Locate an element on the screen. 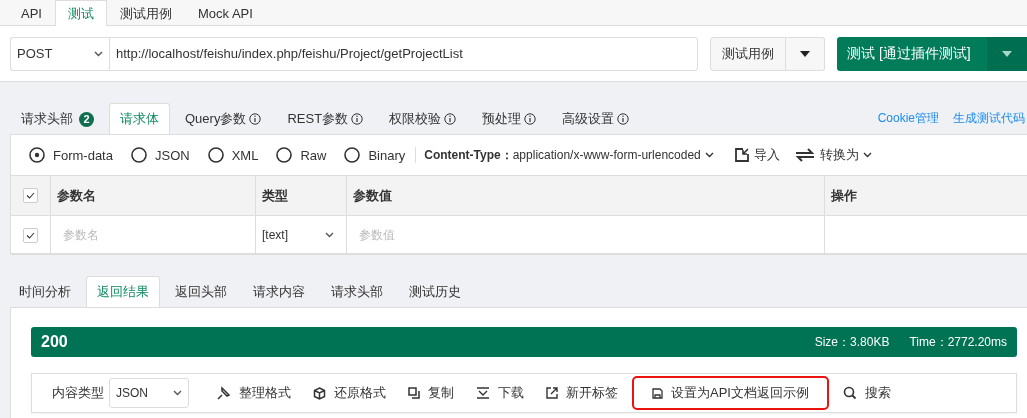 The width and height of the screenshot is (1027, 418). tab: Mock API is located at coordinates (225, 13).